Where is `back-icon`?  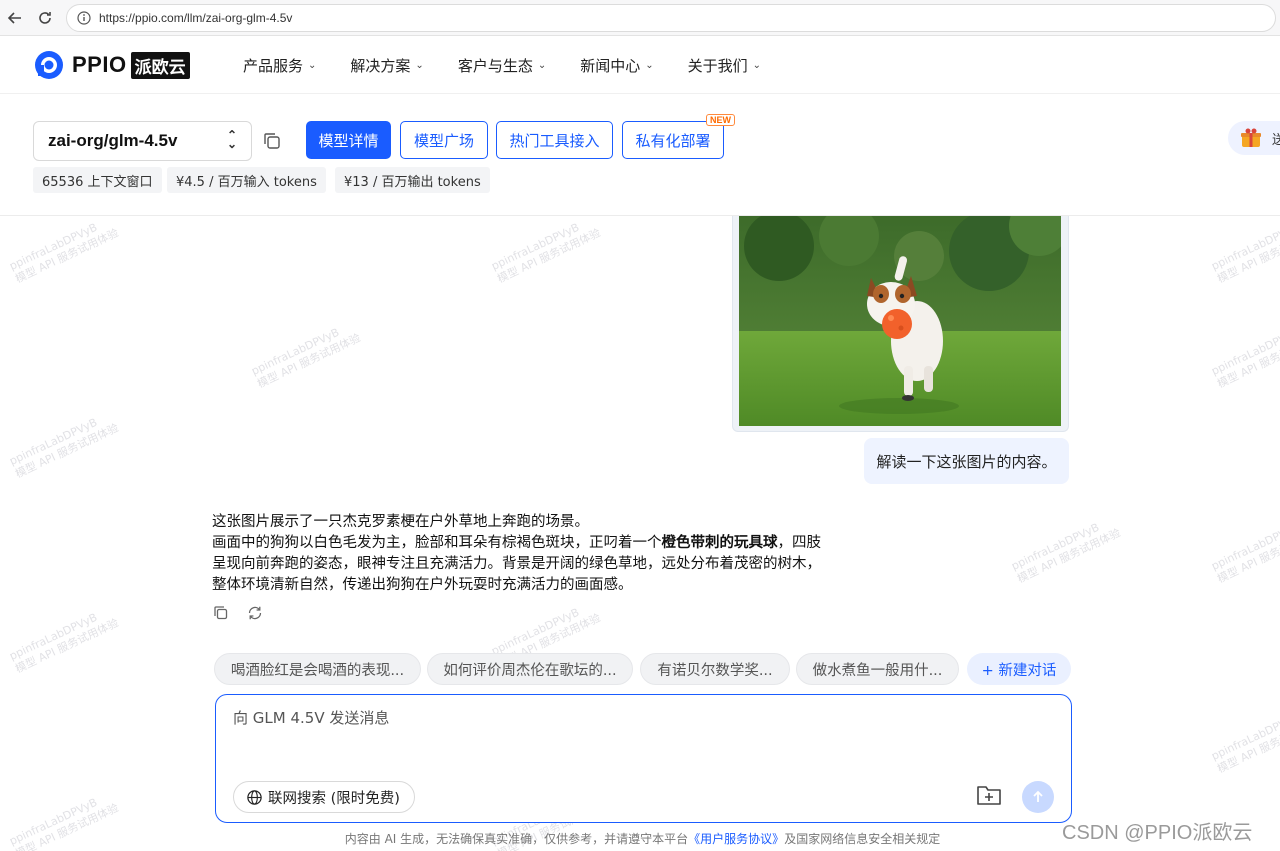
back-icon is located at coordinates (15, 18).